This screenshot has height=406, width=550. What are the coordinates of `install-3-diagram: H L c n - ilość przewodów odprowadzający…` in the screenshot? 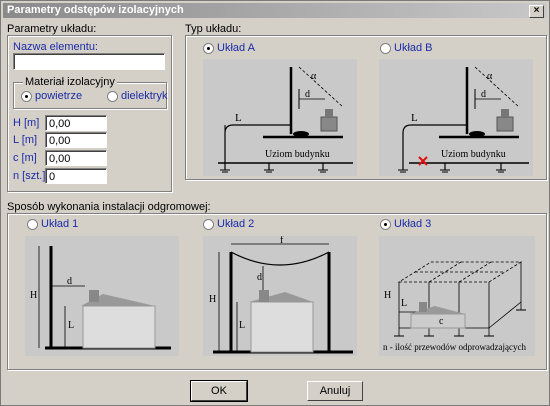 It's located at (457, 296).